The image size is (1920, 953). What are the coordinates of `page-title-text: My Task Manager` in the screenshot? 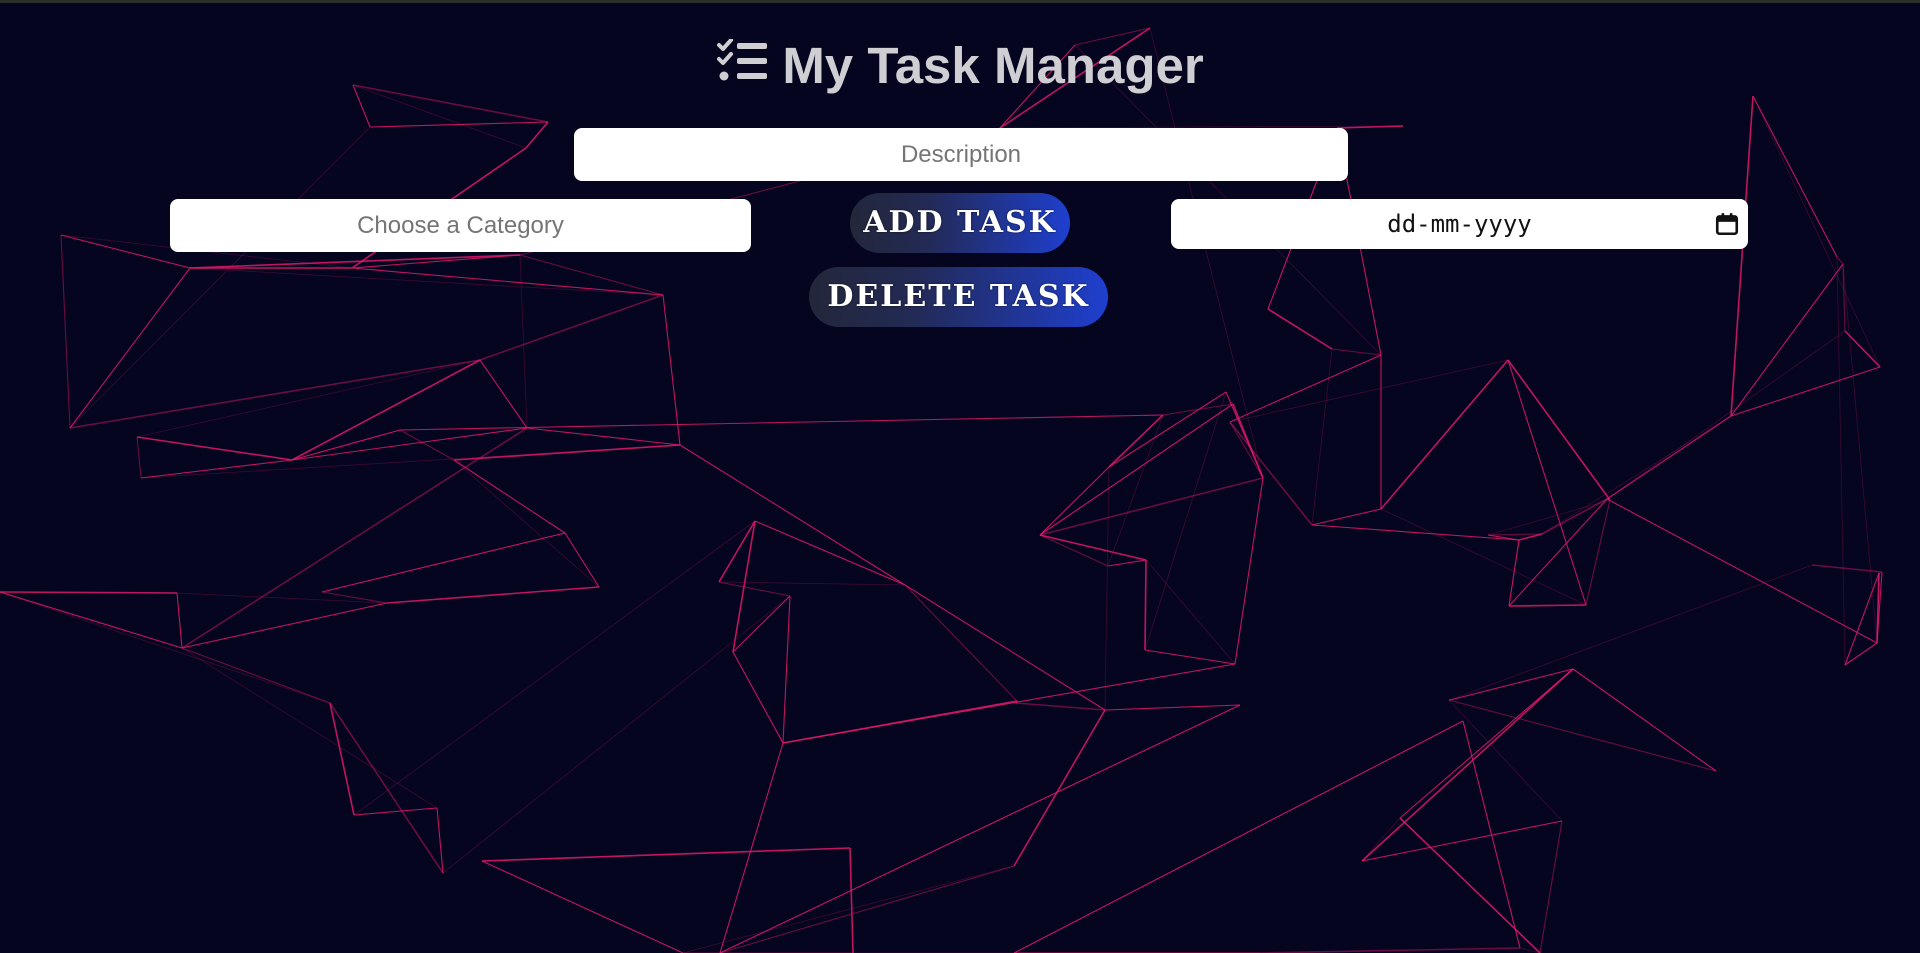 It's located at (993, 65).